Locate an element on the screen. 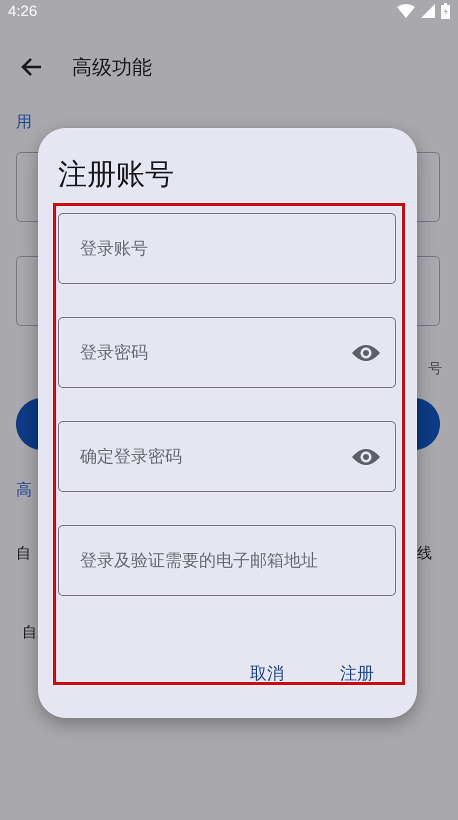  input-field: 登录账号 is located at coordinates (227, 248).